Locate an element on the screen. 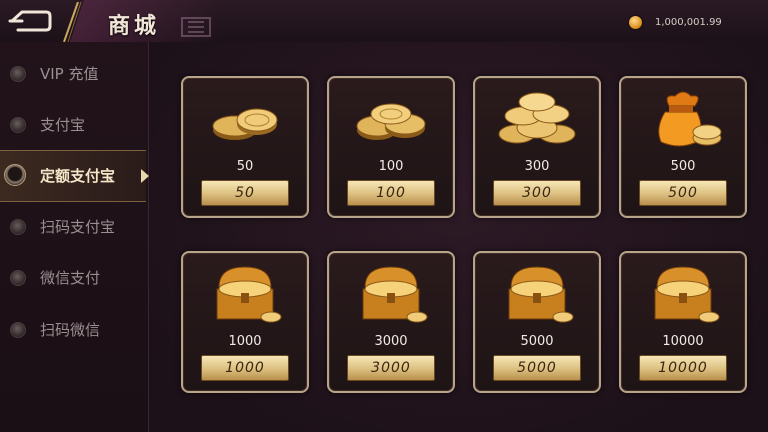 The image size is (768, 432). sidebar-item-wechat-pay: 微信支付 is located at coordinates (73, 278).